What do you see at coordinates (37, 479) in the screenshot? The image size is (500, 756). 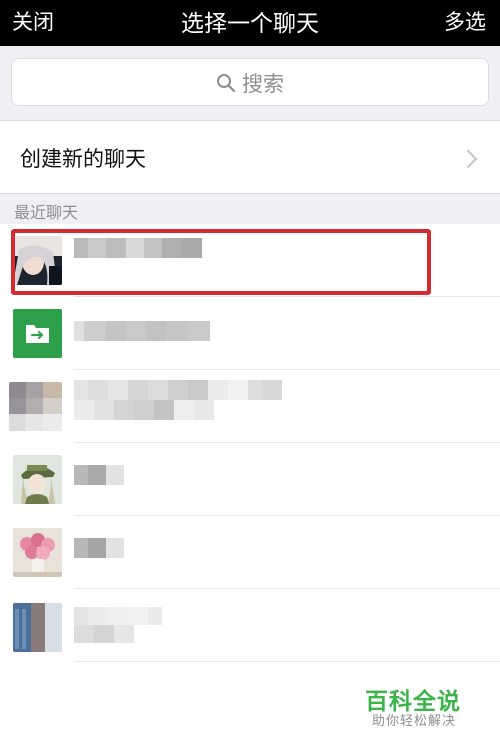 I see `anime-avatar` at bounding box center [37, 479].